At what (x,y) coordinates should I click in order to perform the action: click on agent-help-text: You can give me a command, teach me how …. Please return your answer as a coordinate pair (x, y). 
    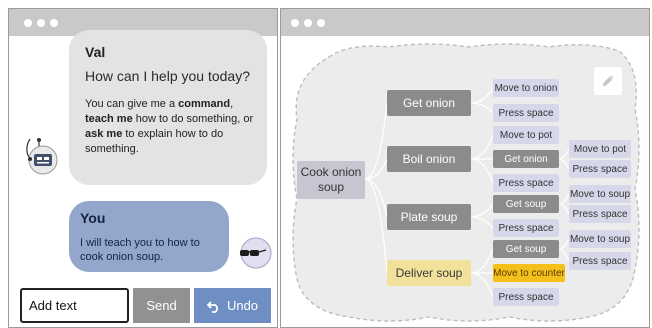
    Looking at the image, I should click on (169, 126).